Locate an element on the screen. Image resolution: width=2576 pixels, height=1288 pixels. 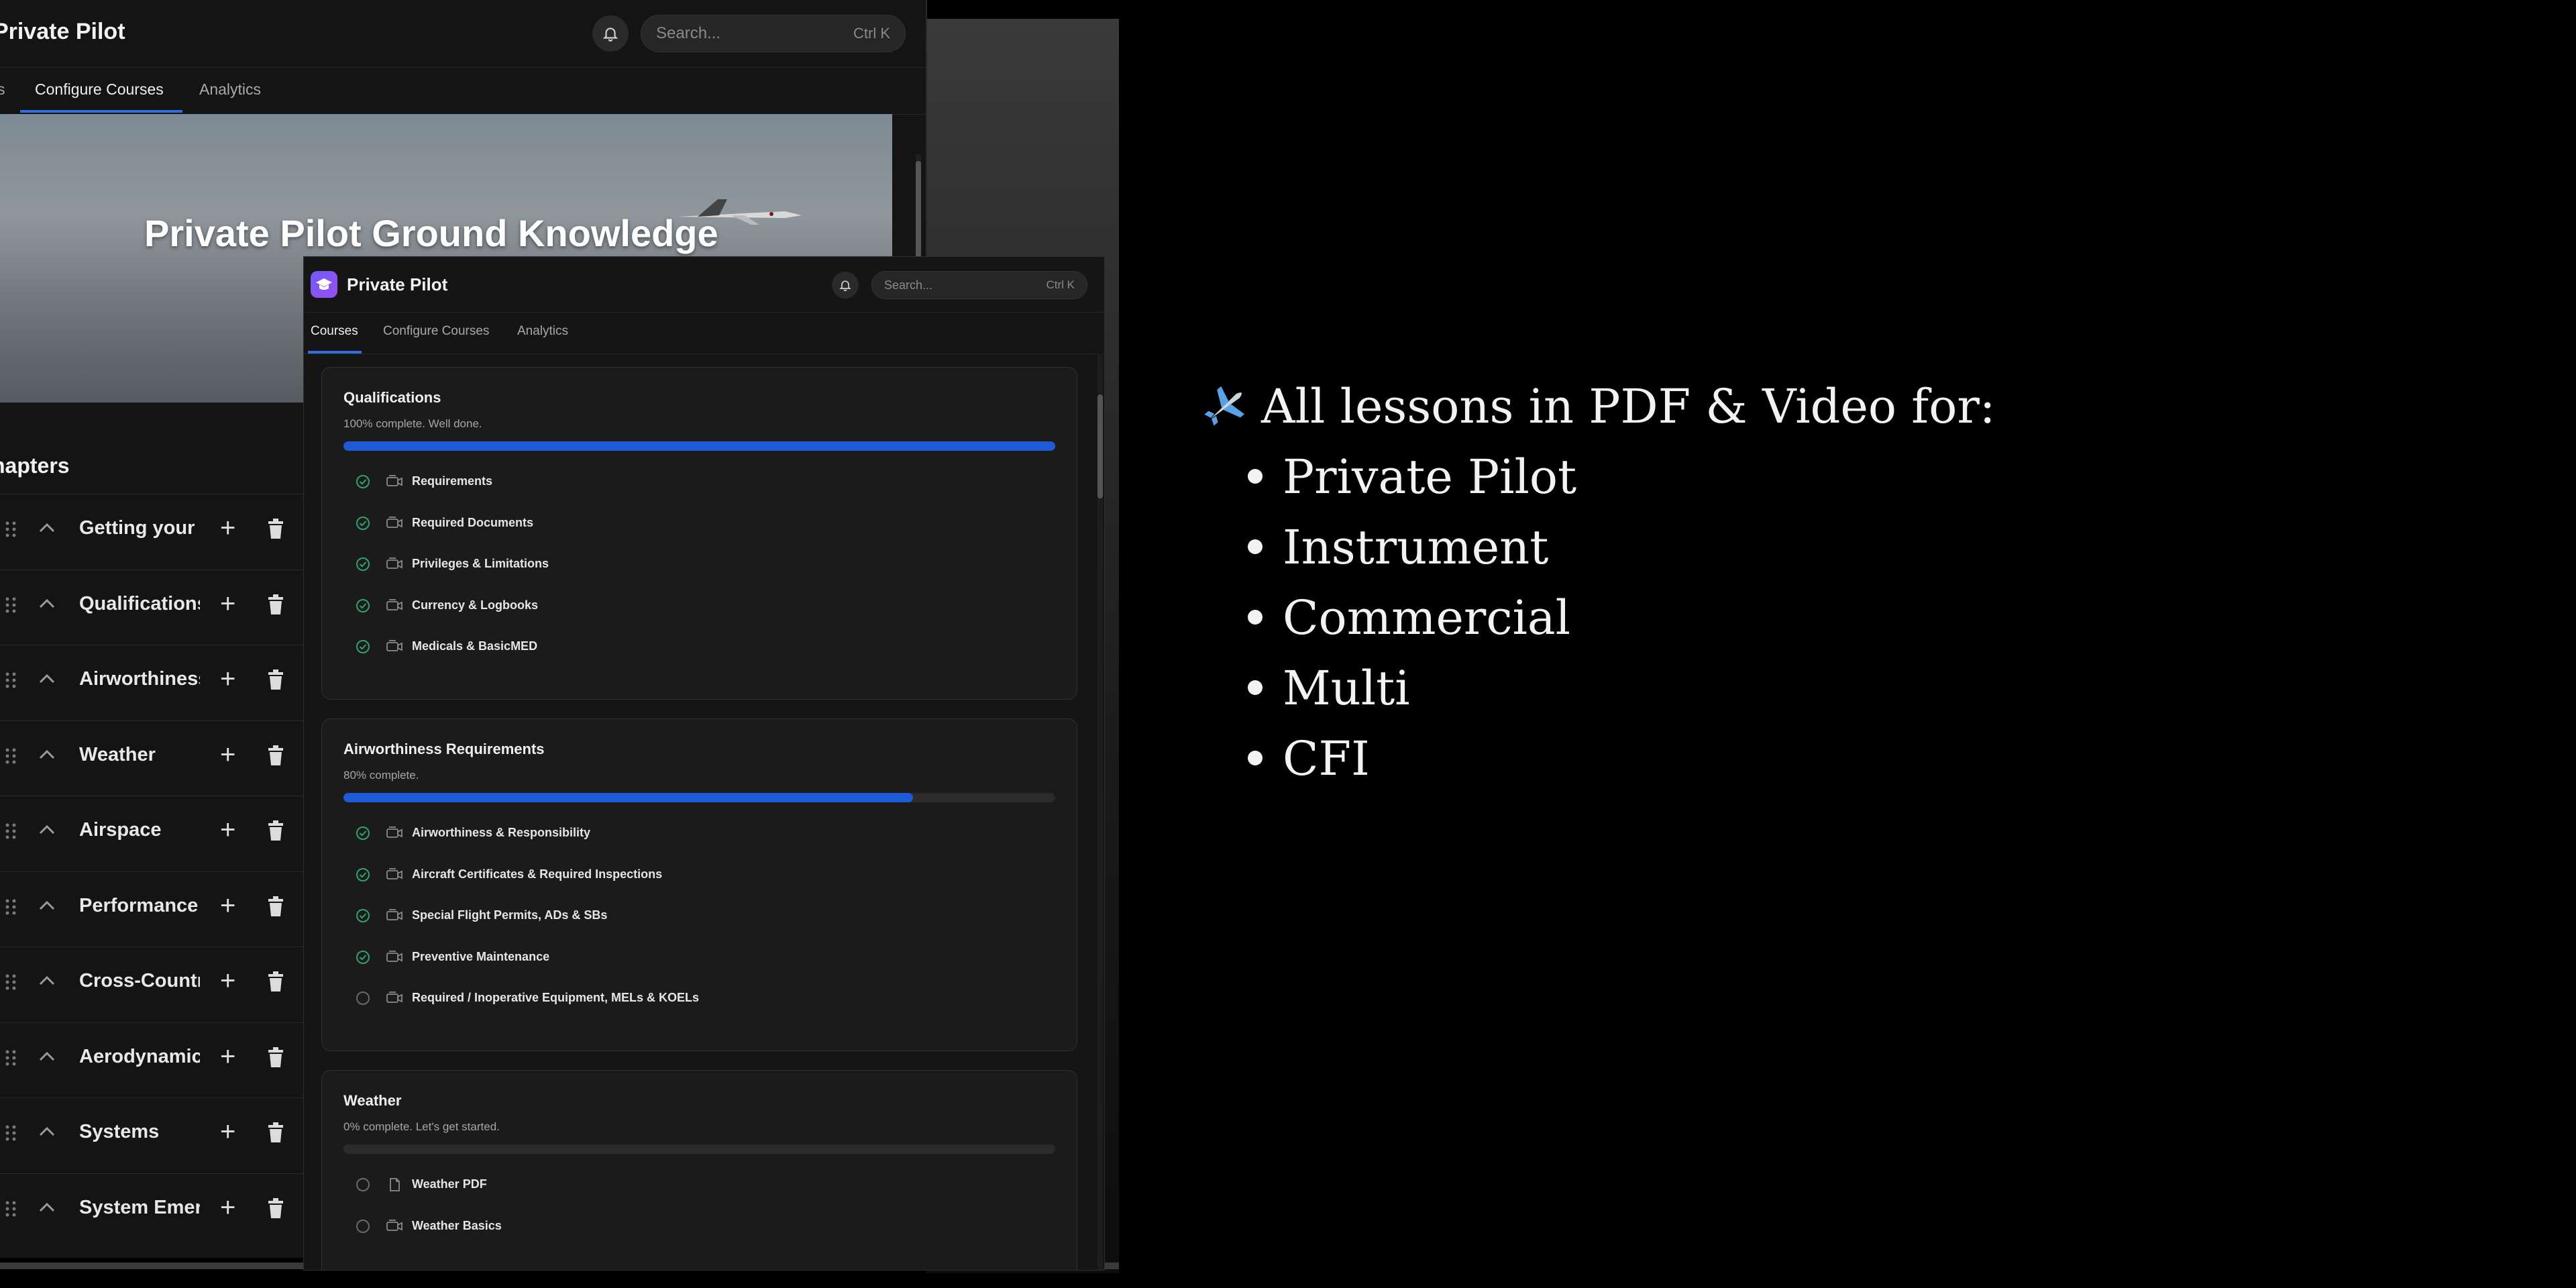
chapter-row: Airworthiness + is located at coordinates (154, 682).